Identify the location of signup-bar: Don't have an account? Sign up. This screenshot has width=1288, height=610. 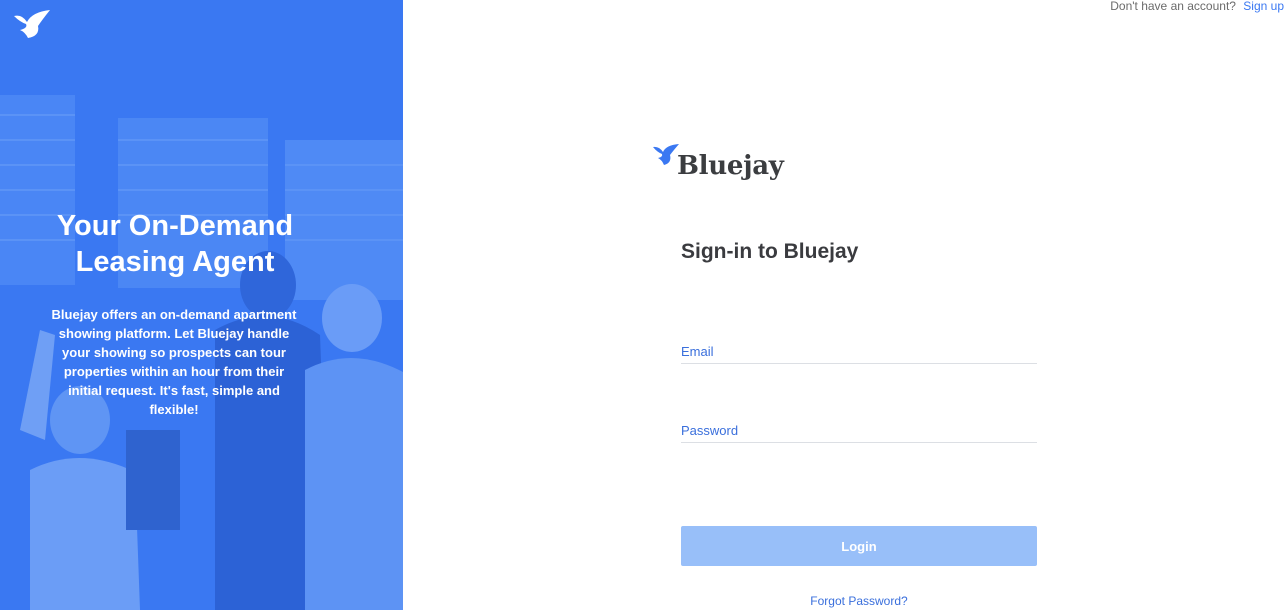
(1197, 7).